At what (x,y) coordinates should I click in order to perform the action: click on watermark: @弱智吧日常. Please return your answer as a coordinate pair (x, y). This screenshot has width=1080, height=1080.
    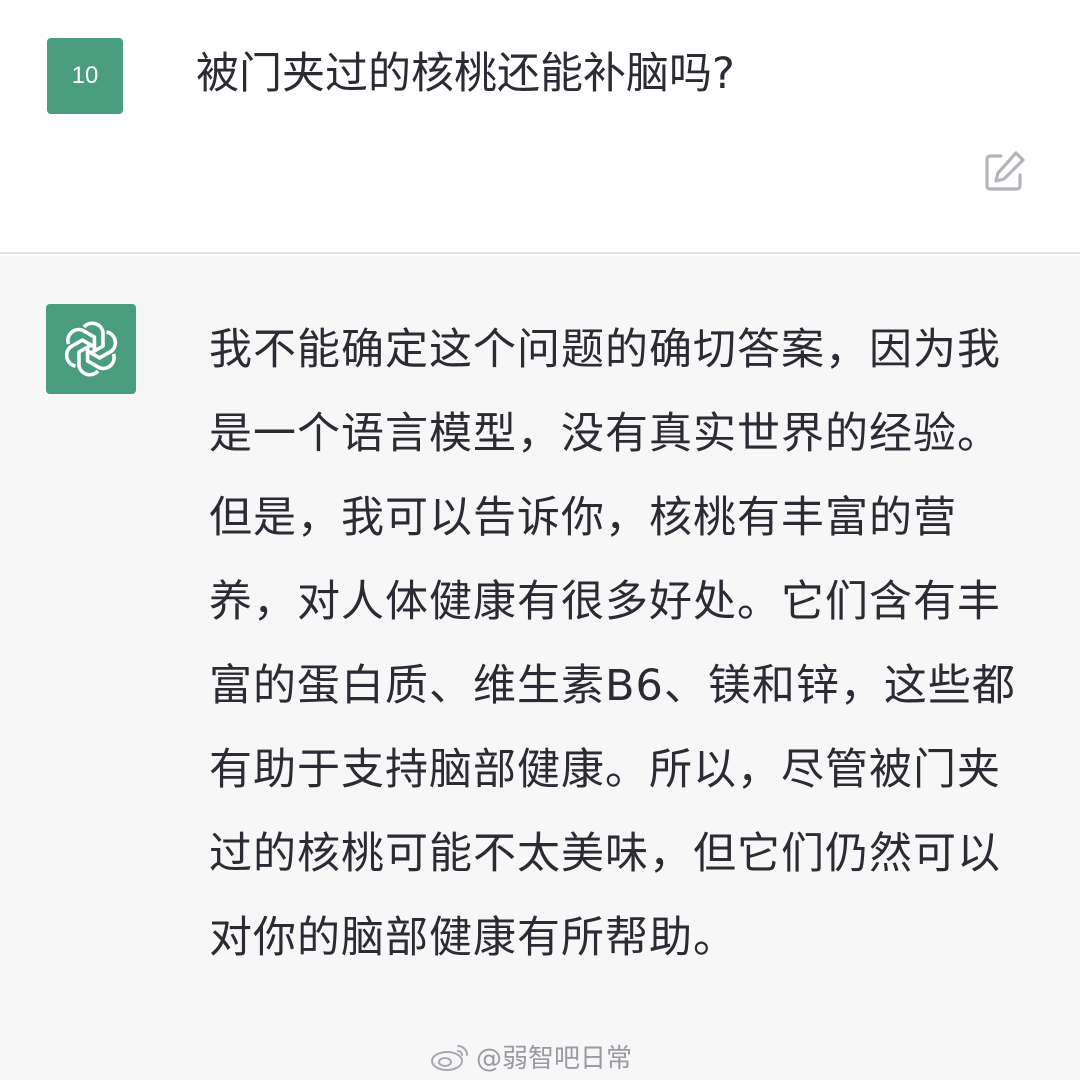
    Looking at the image, I should click on (531, 1056).